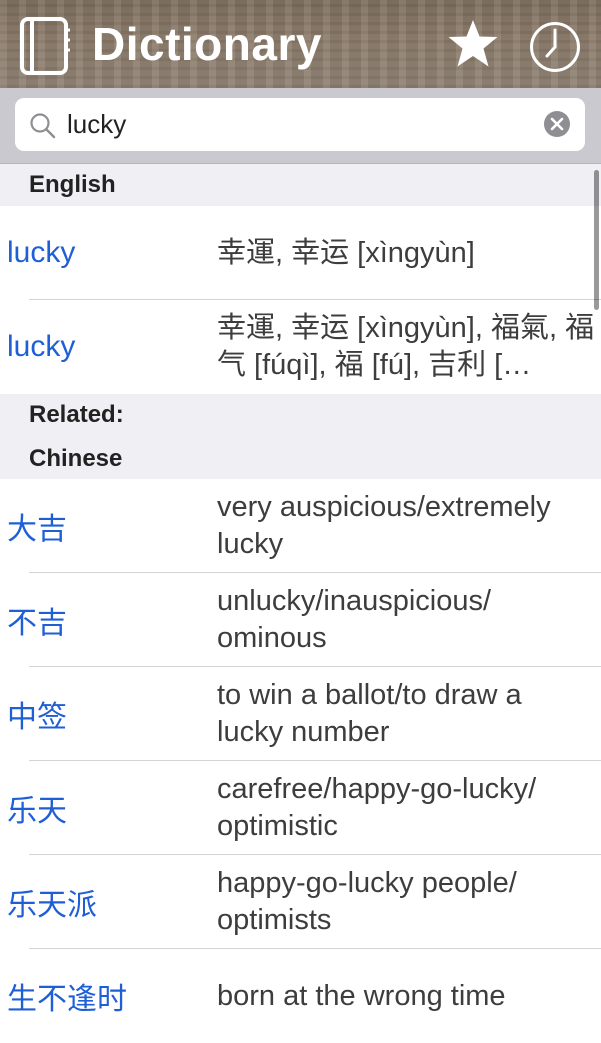 The height and width of the screenshot is (1043, 601). What do you see at coordinates (369, 713) in the screenshot?
I see `entry-definition: to win a ballot/to draw a lucky number` at bounding box center [369, 713].